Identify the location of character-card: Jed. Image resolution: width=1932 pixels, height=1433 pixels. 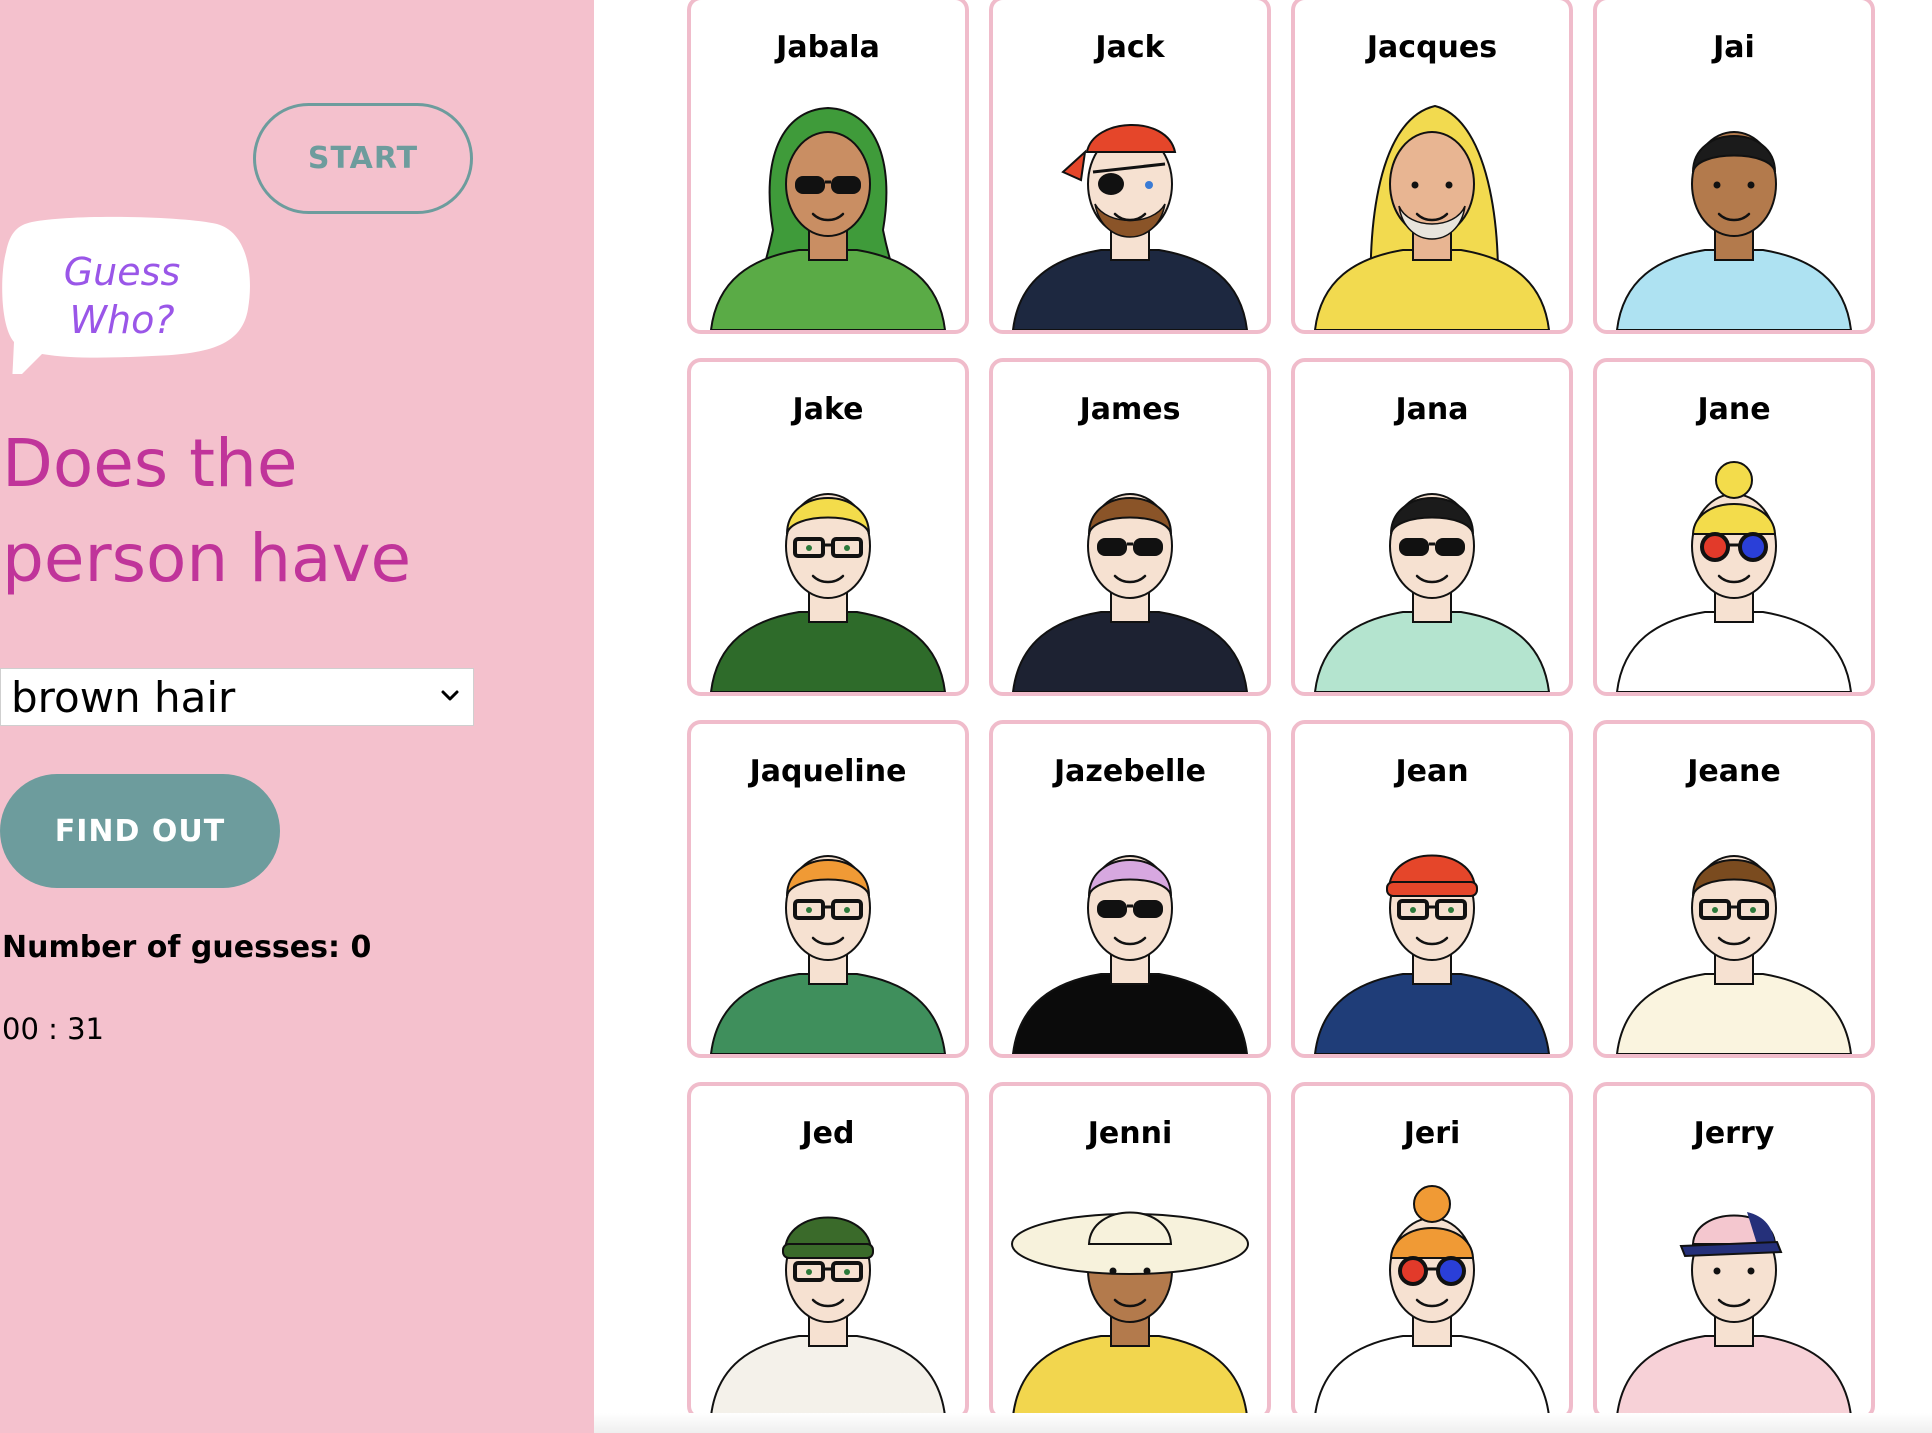
(828, 1251).